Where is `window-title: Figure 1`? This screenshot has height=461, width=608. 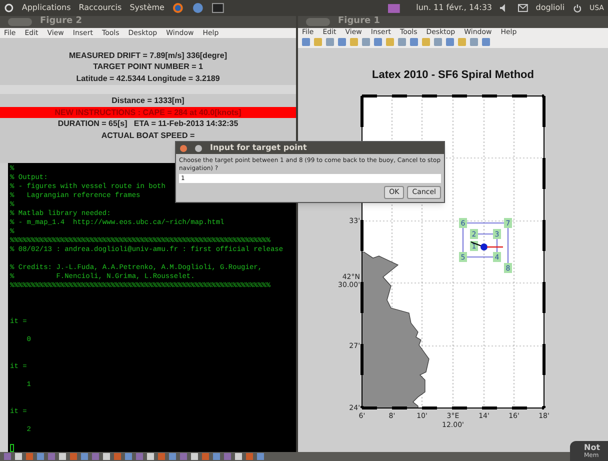 window-title: Figure 1 is located at coordinates (359, 21).